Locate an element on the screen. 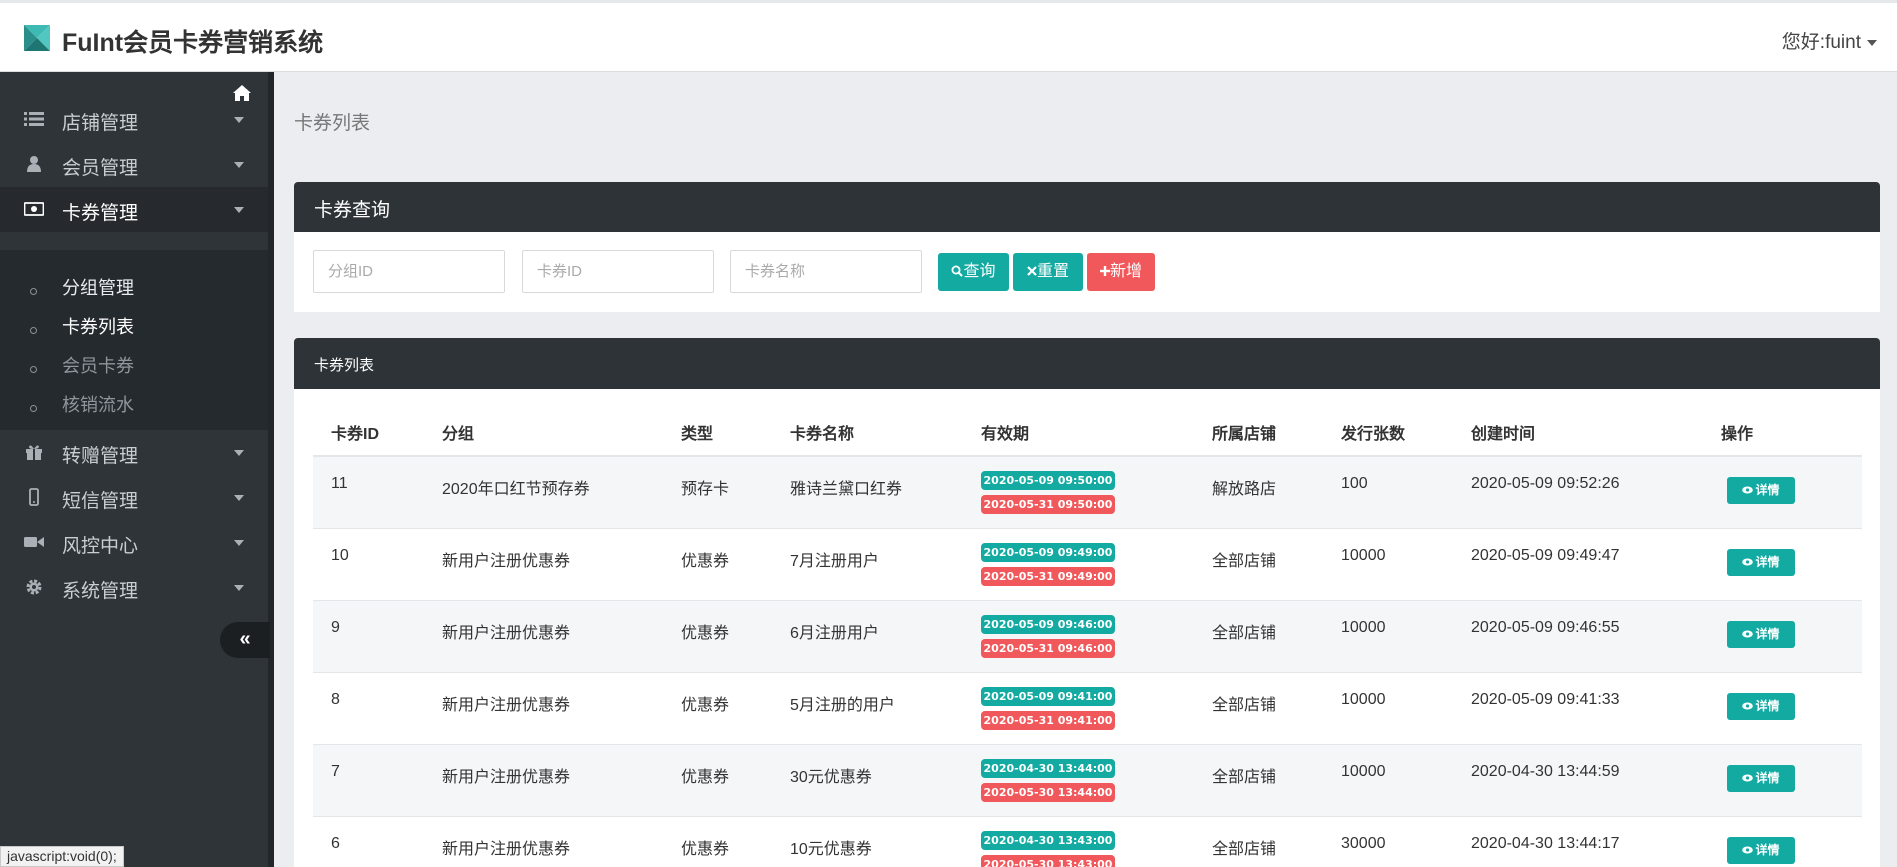 Image resolution: width=1897 pixels, height=867 pixels. search-button-label: 查询 is located at coordinates (979, 271).